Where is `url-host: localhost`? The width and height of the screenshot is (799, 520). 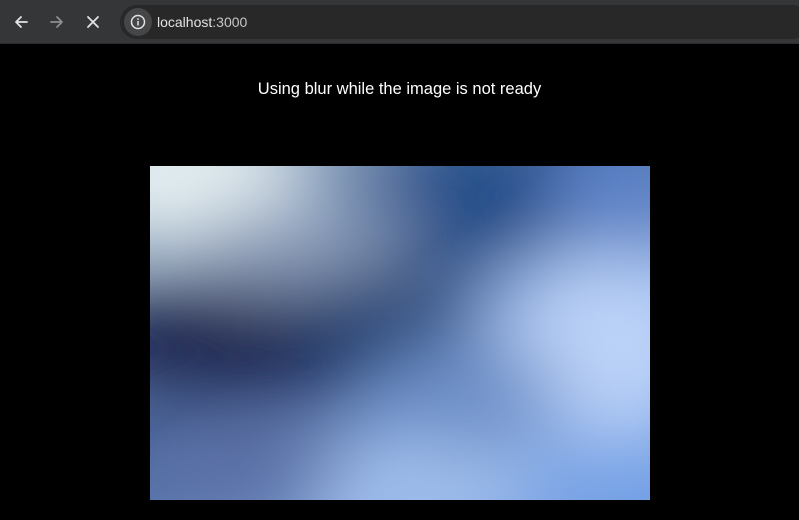 url-host: localhost is located at coordinates (185, 22).